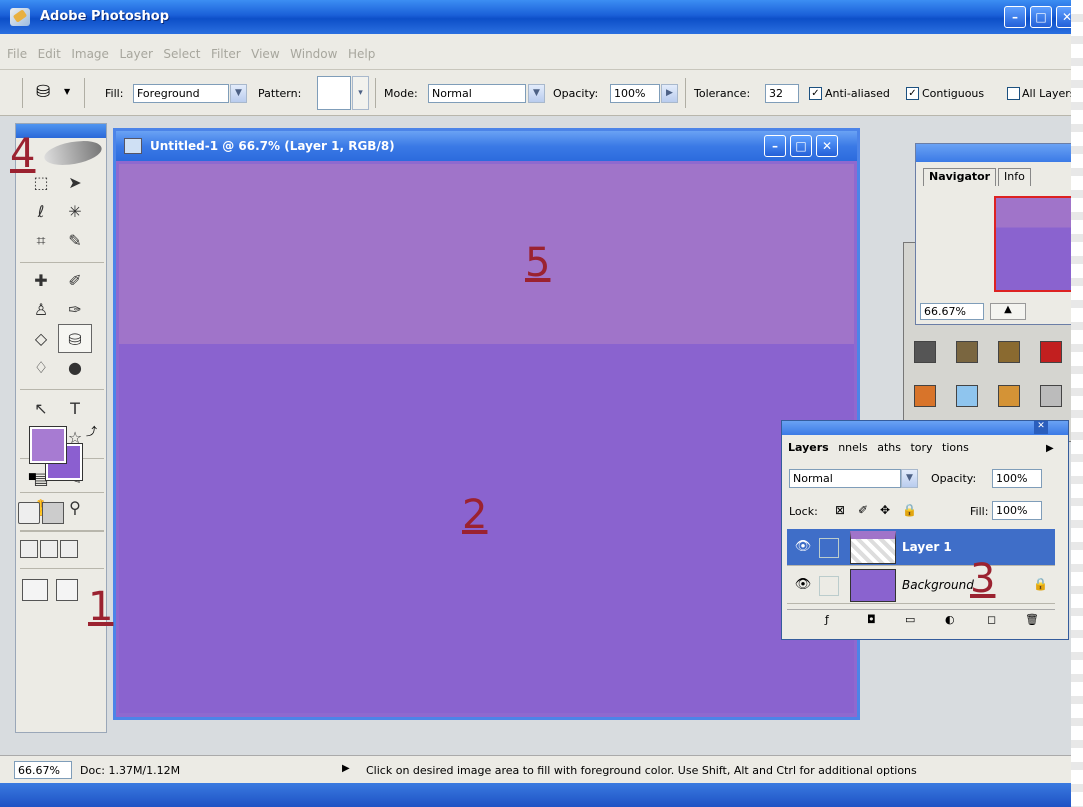 Image resolution: width=1083 pixels, height=807 pixels. What do you see at coordinates (75, 408) in the screenshot?
I see `type-tool-icon: T` at bounding box center [75, 408].